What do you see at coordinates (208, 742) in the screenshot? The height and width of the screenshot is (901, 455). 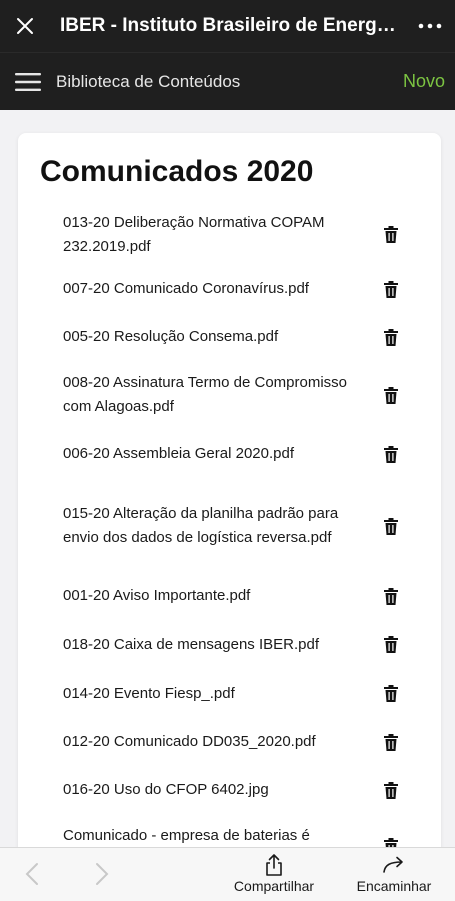 I see `file-name: 012-20 Comunicado DD035_2020.pdf` at bounding box center [208, 742].